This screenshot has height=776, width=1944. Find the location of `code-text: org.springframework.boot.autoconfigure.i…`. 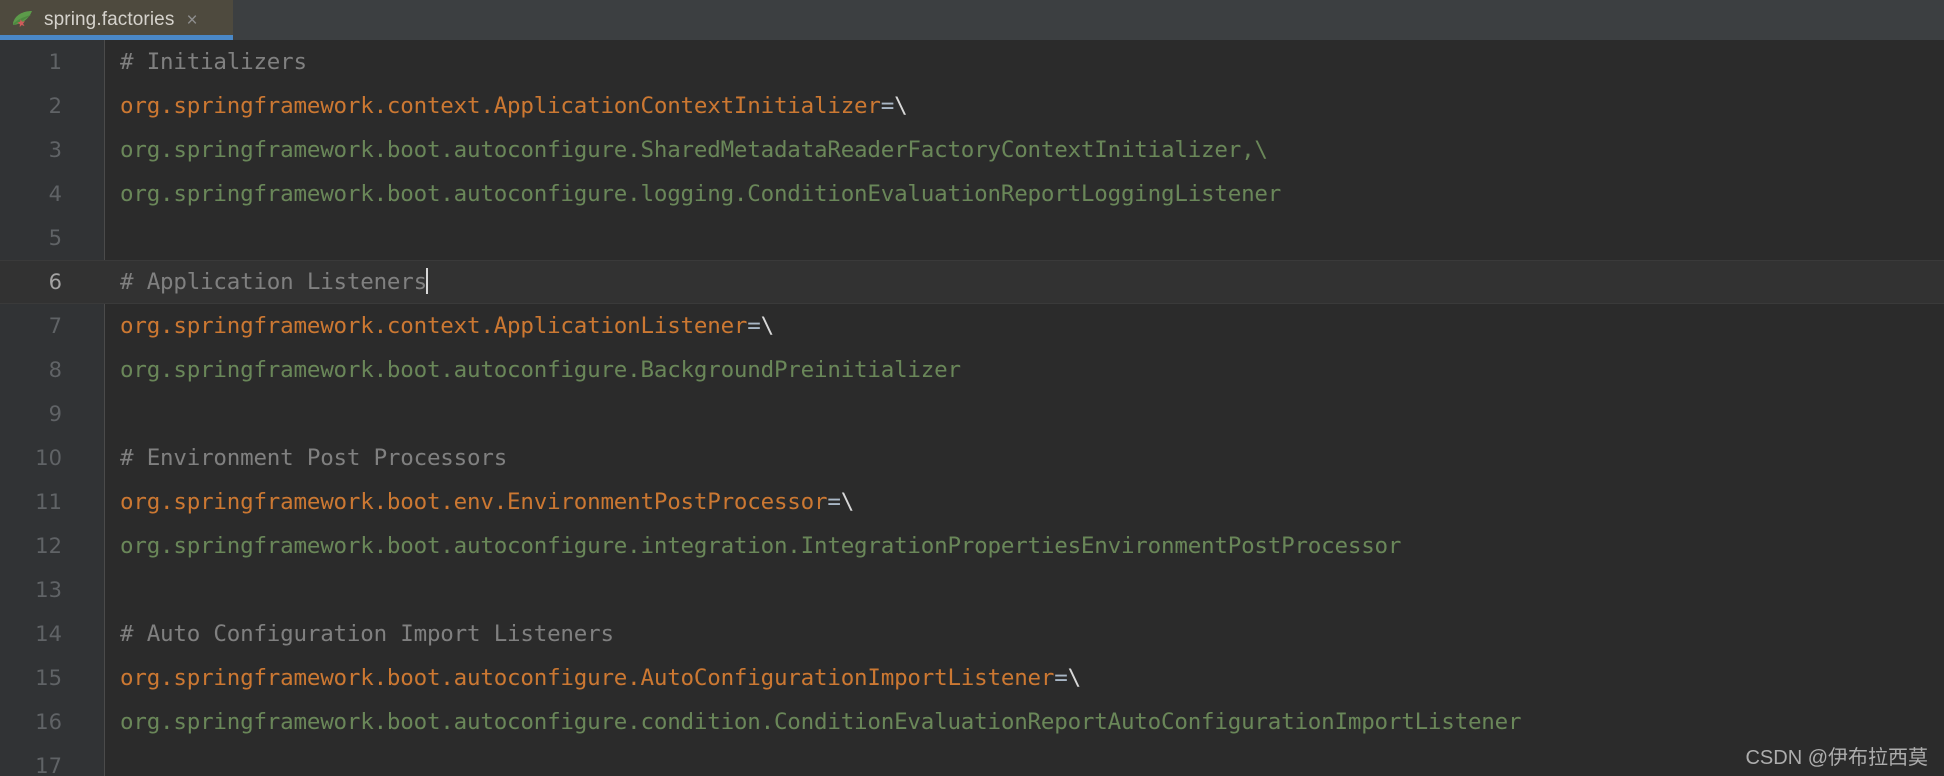

code-text: org.springframework.boot.autoconfigure.i… is located at coordinates (1032, 546).